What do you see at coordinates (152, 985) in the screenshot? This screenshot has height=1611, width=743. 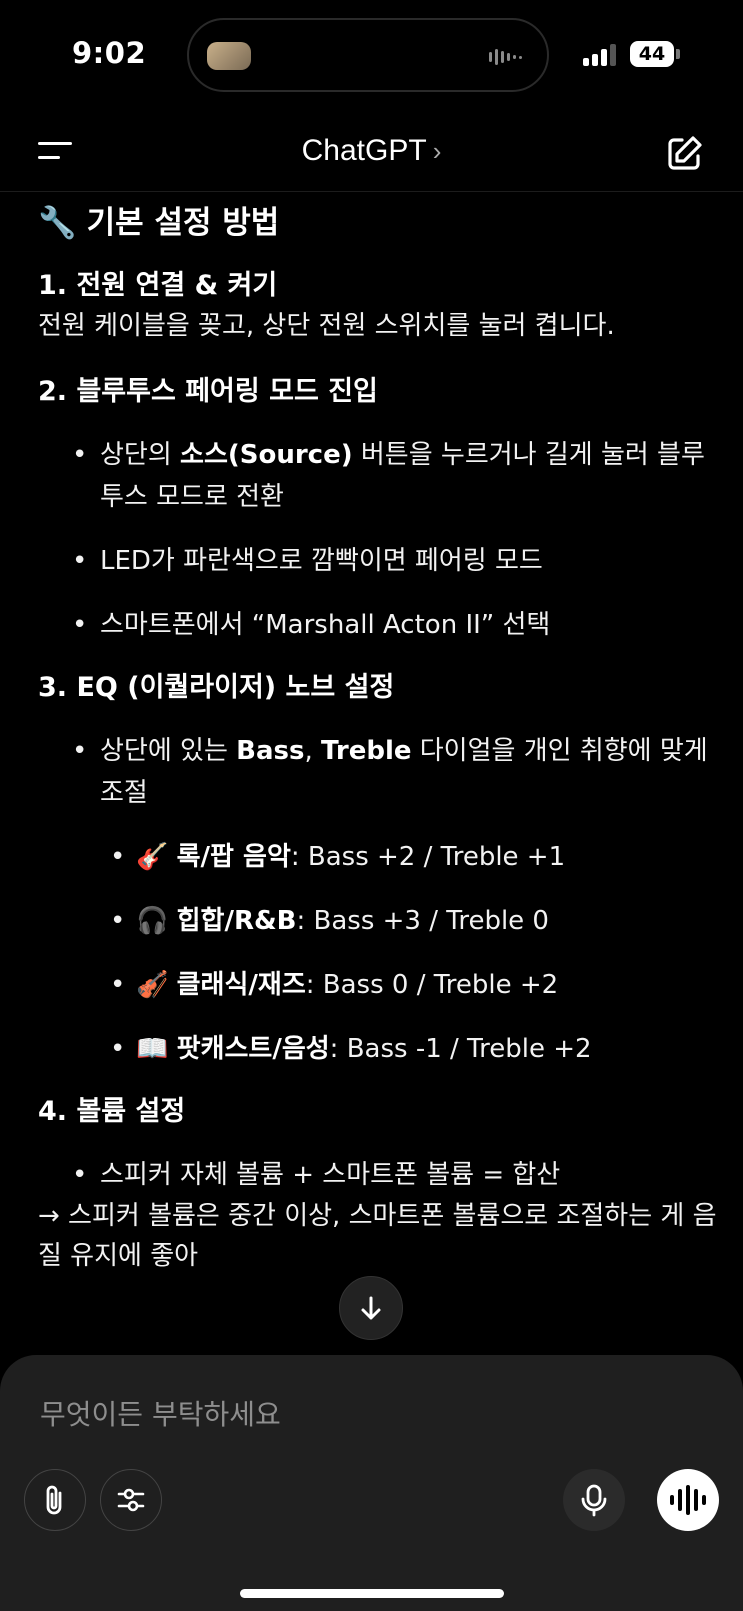 I see `violin-icon: 🎻` at bounding box center [152, 985].